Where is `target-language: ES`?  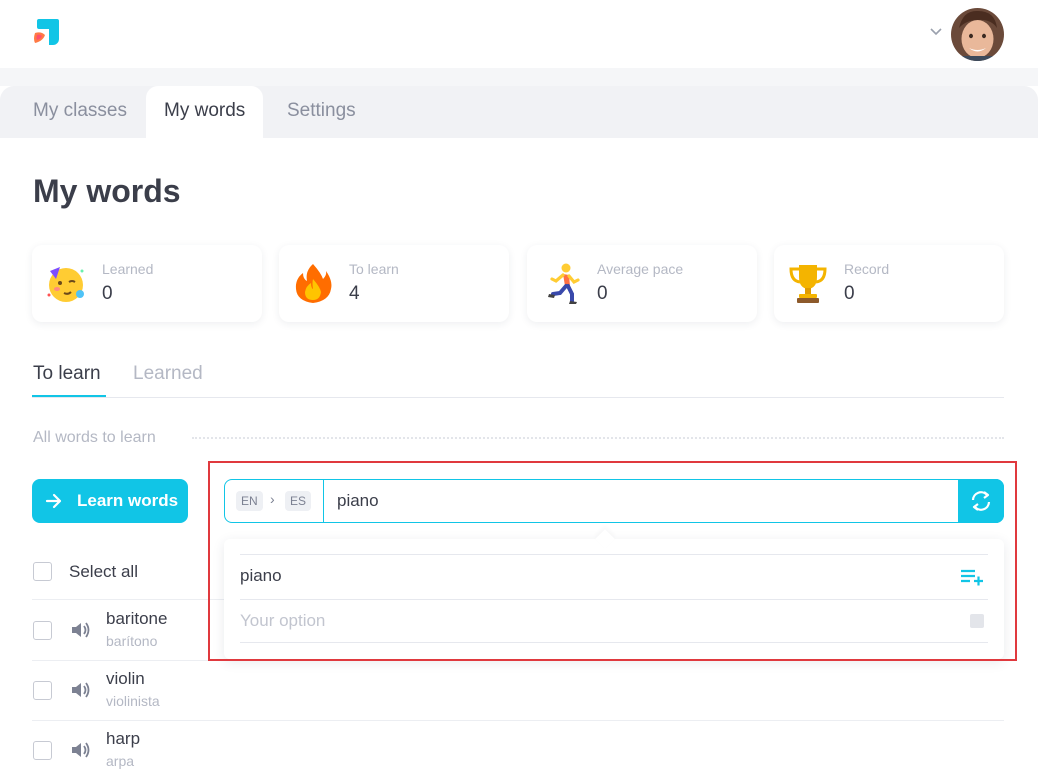 target-language: ES is located at coordinates (298, 501).